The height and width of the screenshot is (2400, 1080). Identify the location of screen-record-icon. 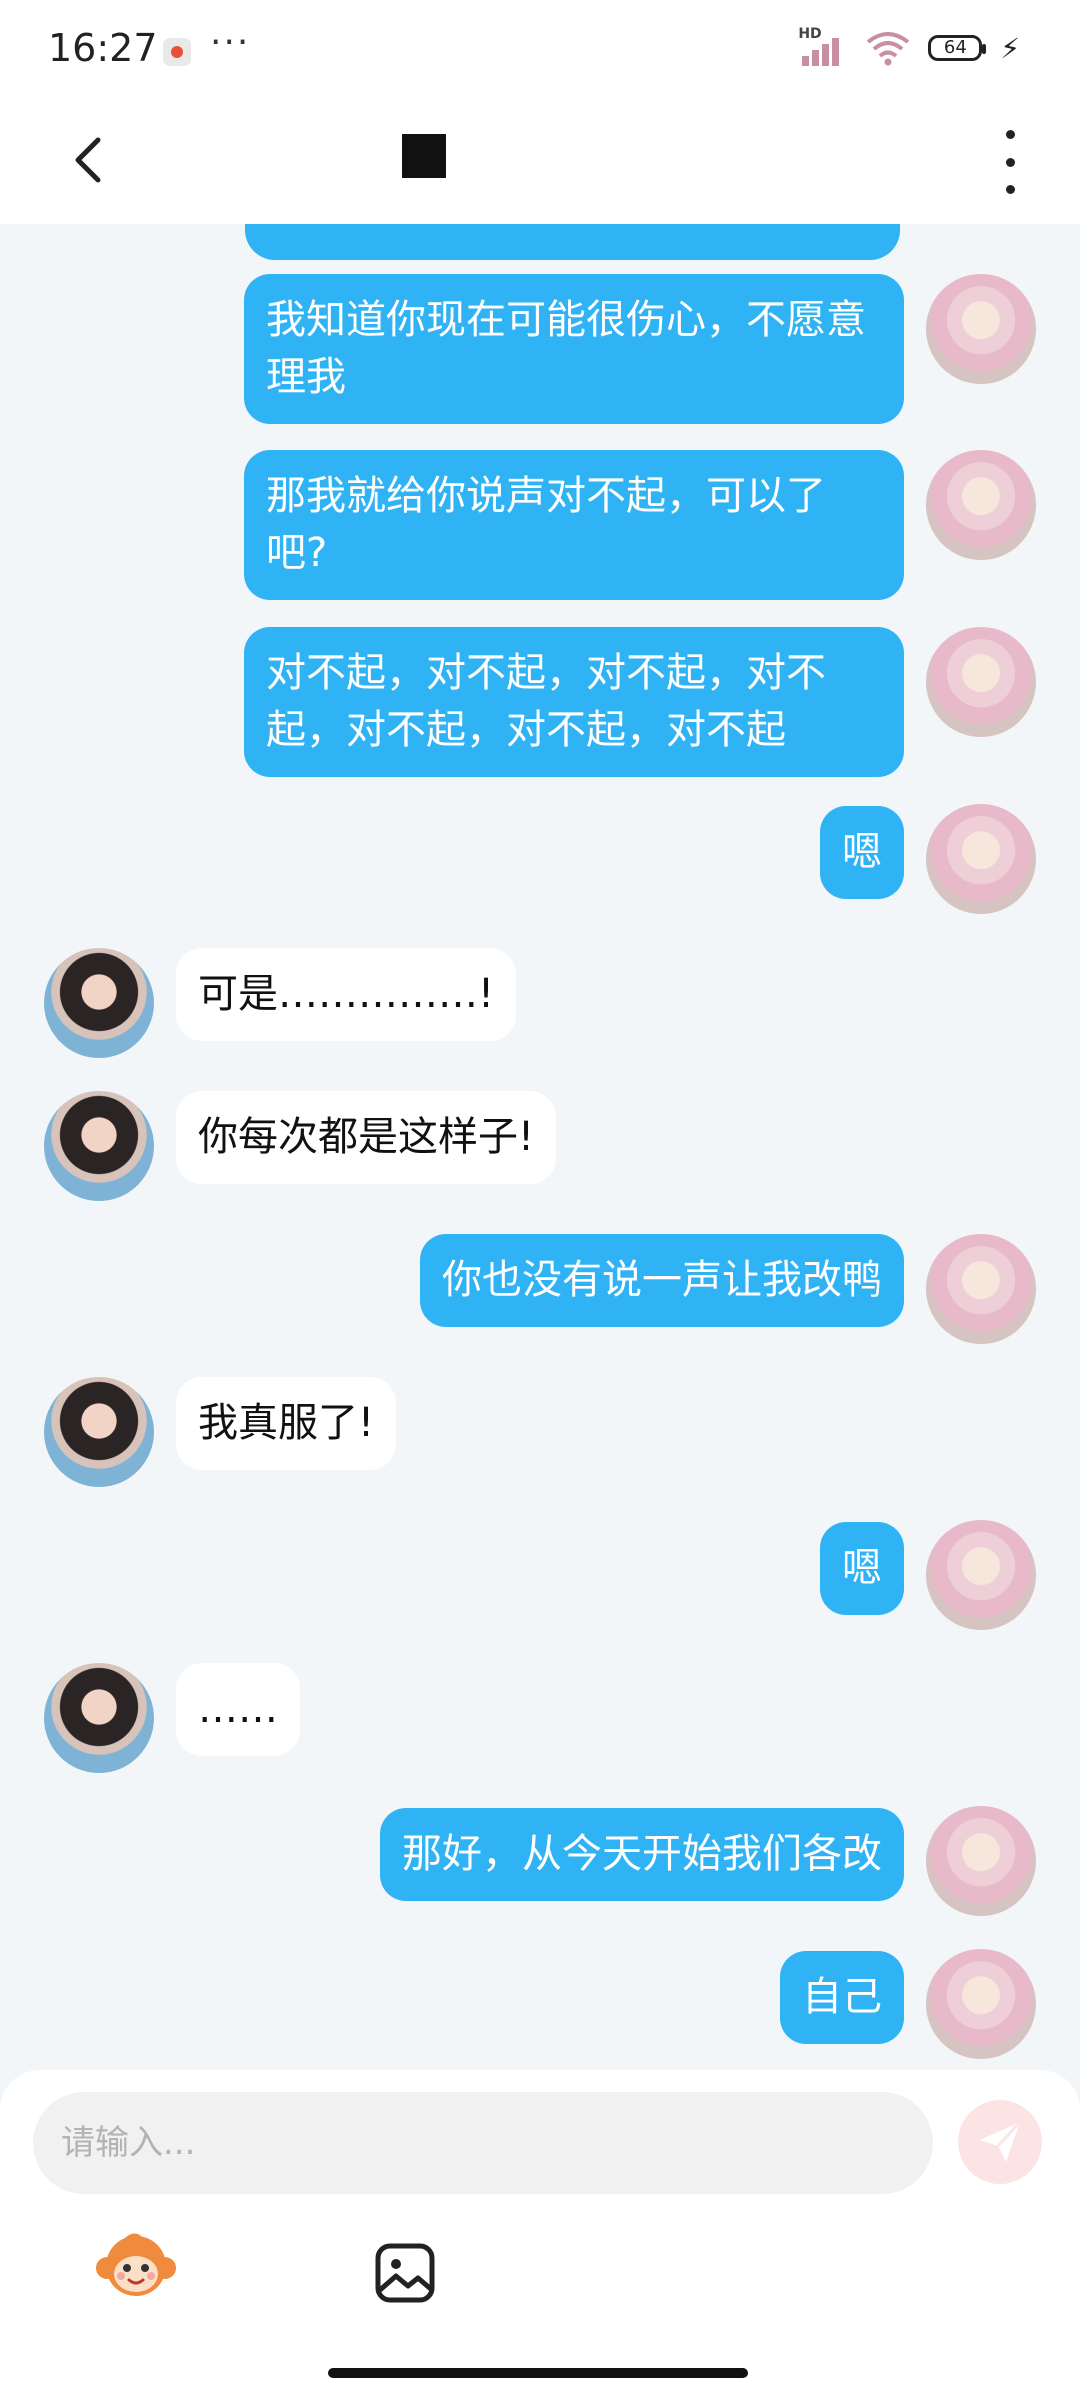
(177, 52).